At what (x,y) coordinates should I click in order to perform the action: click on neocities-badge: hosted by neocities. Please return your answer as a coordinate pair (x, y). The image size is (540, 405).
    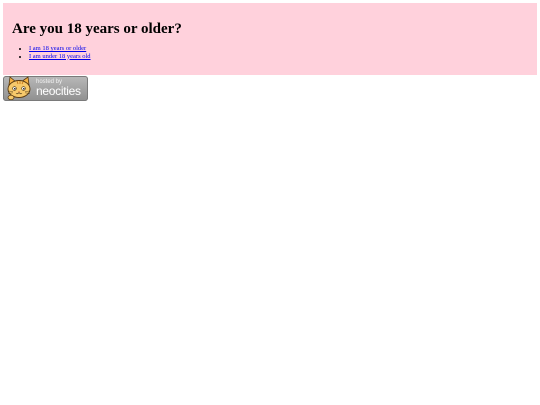
    Looking at the image, I should click on (45, 88).